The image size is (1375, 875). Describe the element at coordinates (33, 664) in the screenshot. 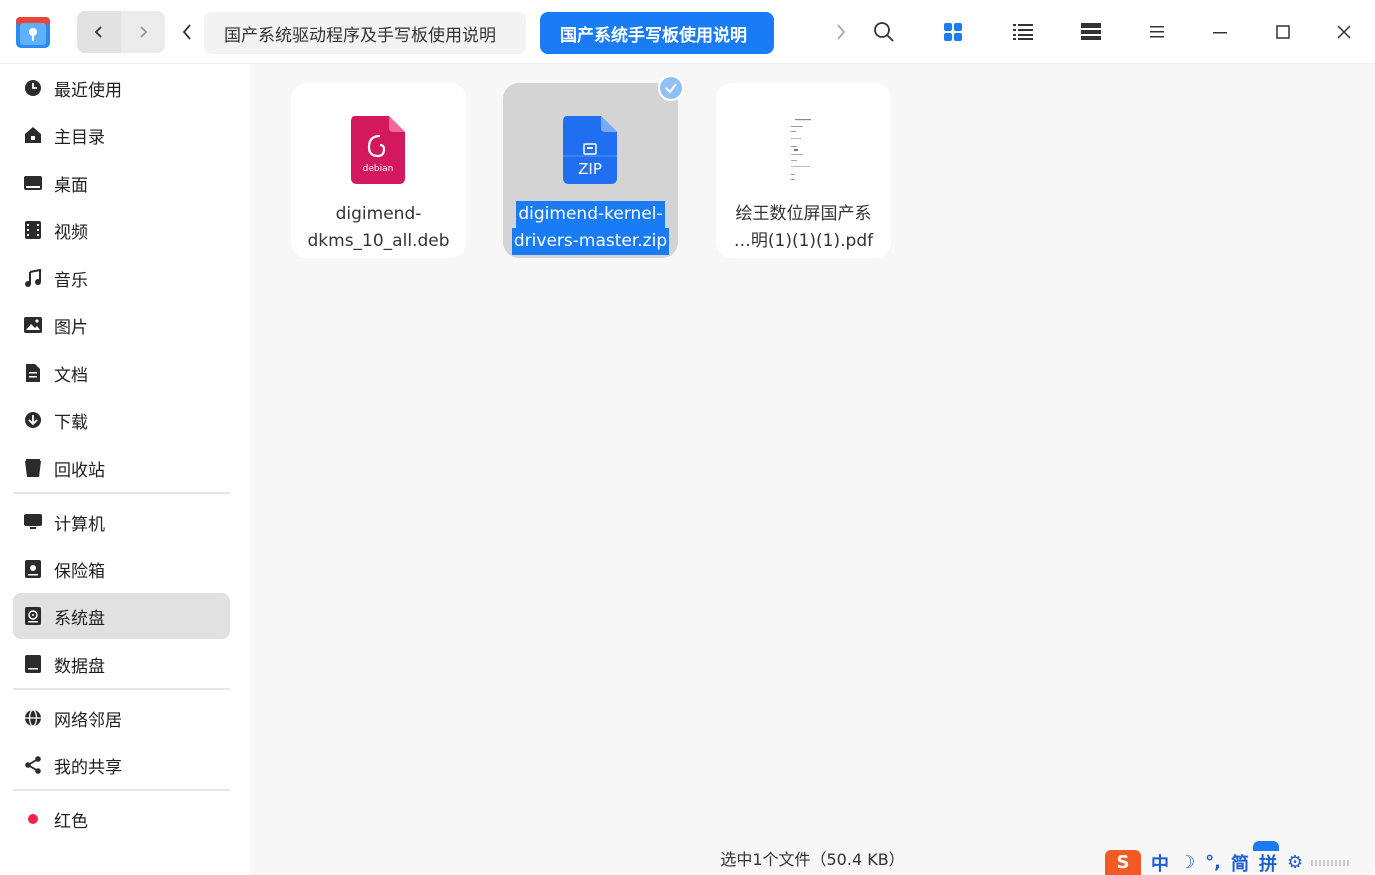

I see `data-disk-icon` at that location.